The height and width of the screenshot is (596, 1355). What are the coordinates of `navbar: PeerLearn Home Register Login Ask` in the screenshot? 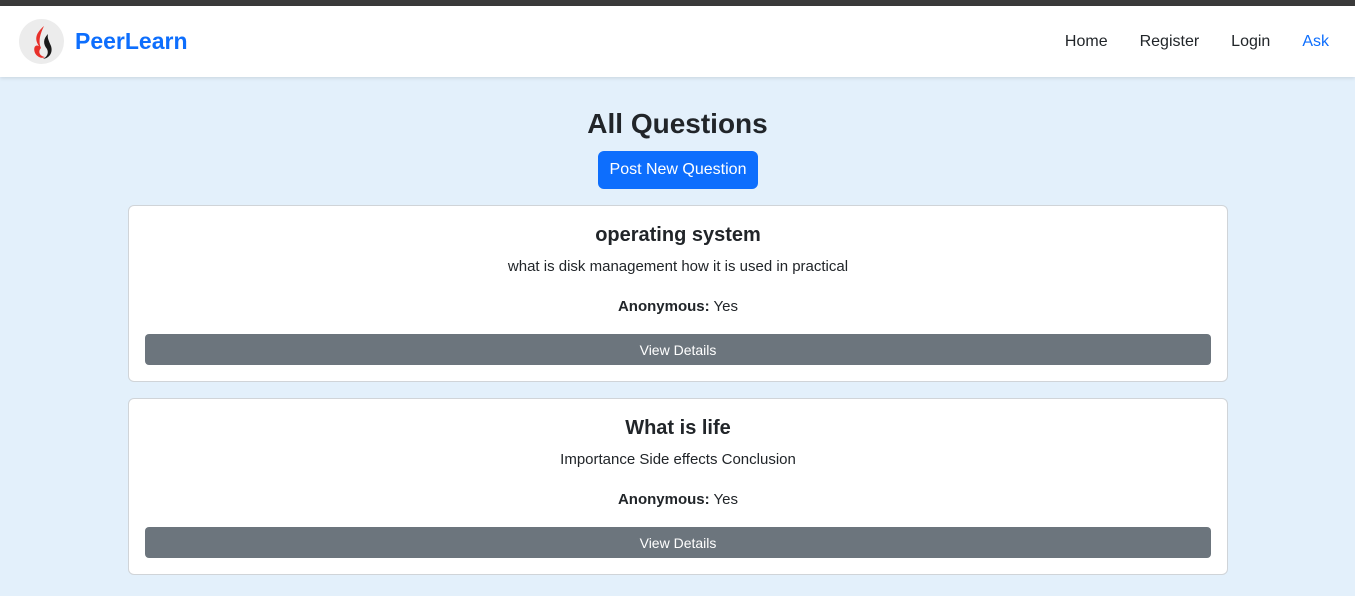 It's located at (677, 41).